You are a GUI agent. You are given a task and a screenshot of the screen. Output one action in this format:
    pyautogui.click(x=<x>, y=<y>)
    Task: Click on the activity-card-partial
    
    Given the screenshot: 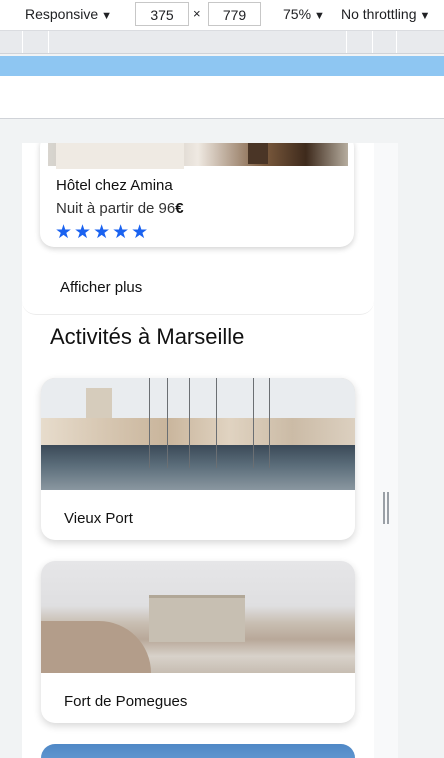 What is the action you would take?
    pyautogui.click(x=198, y=751)
    